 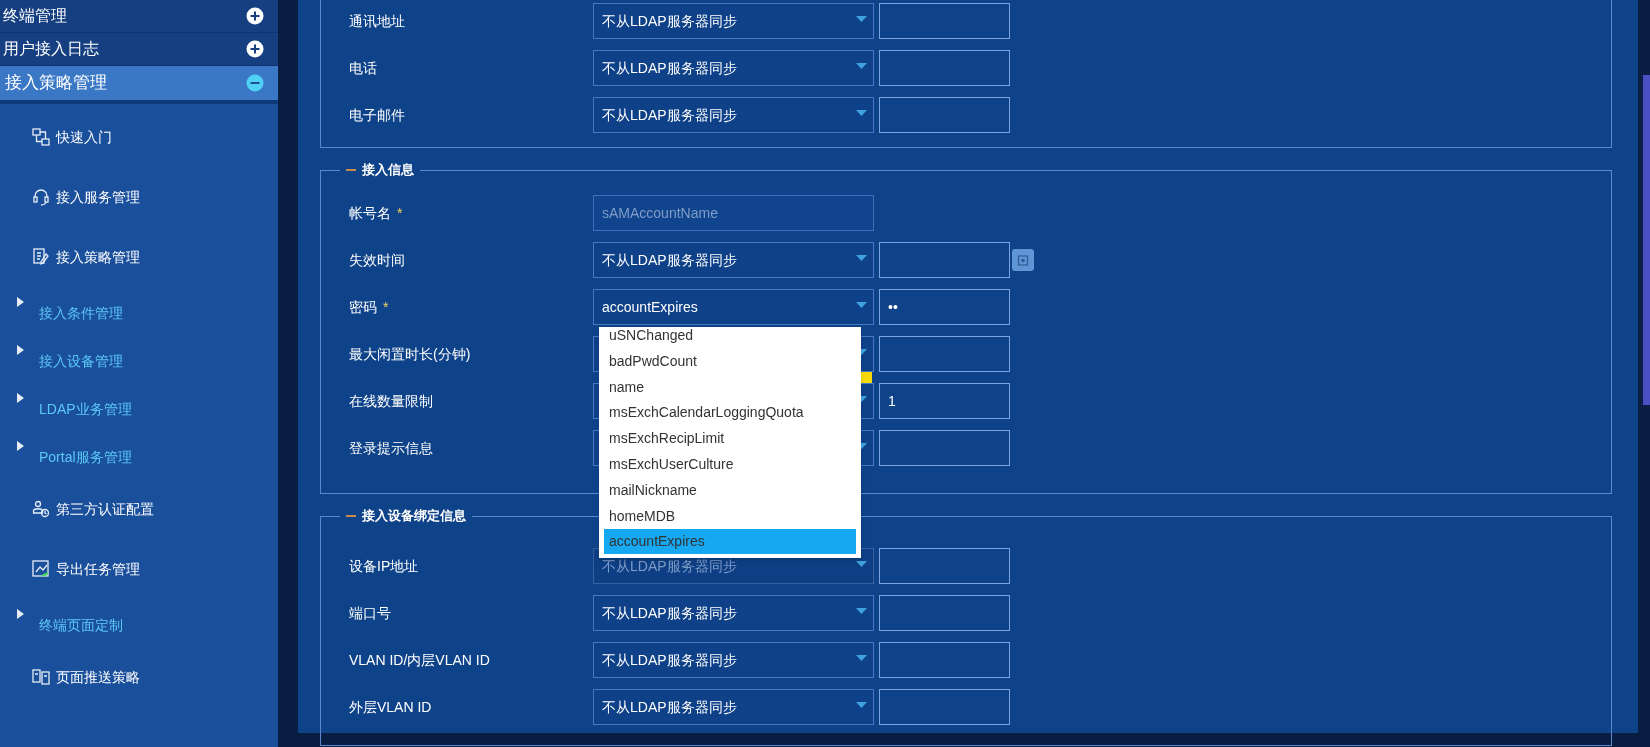 What do you see at coordinates (41, 677) in the screenshot?
I see `pages-icon` at bounding box center [41, 677].